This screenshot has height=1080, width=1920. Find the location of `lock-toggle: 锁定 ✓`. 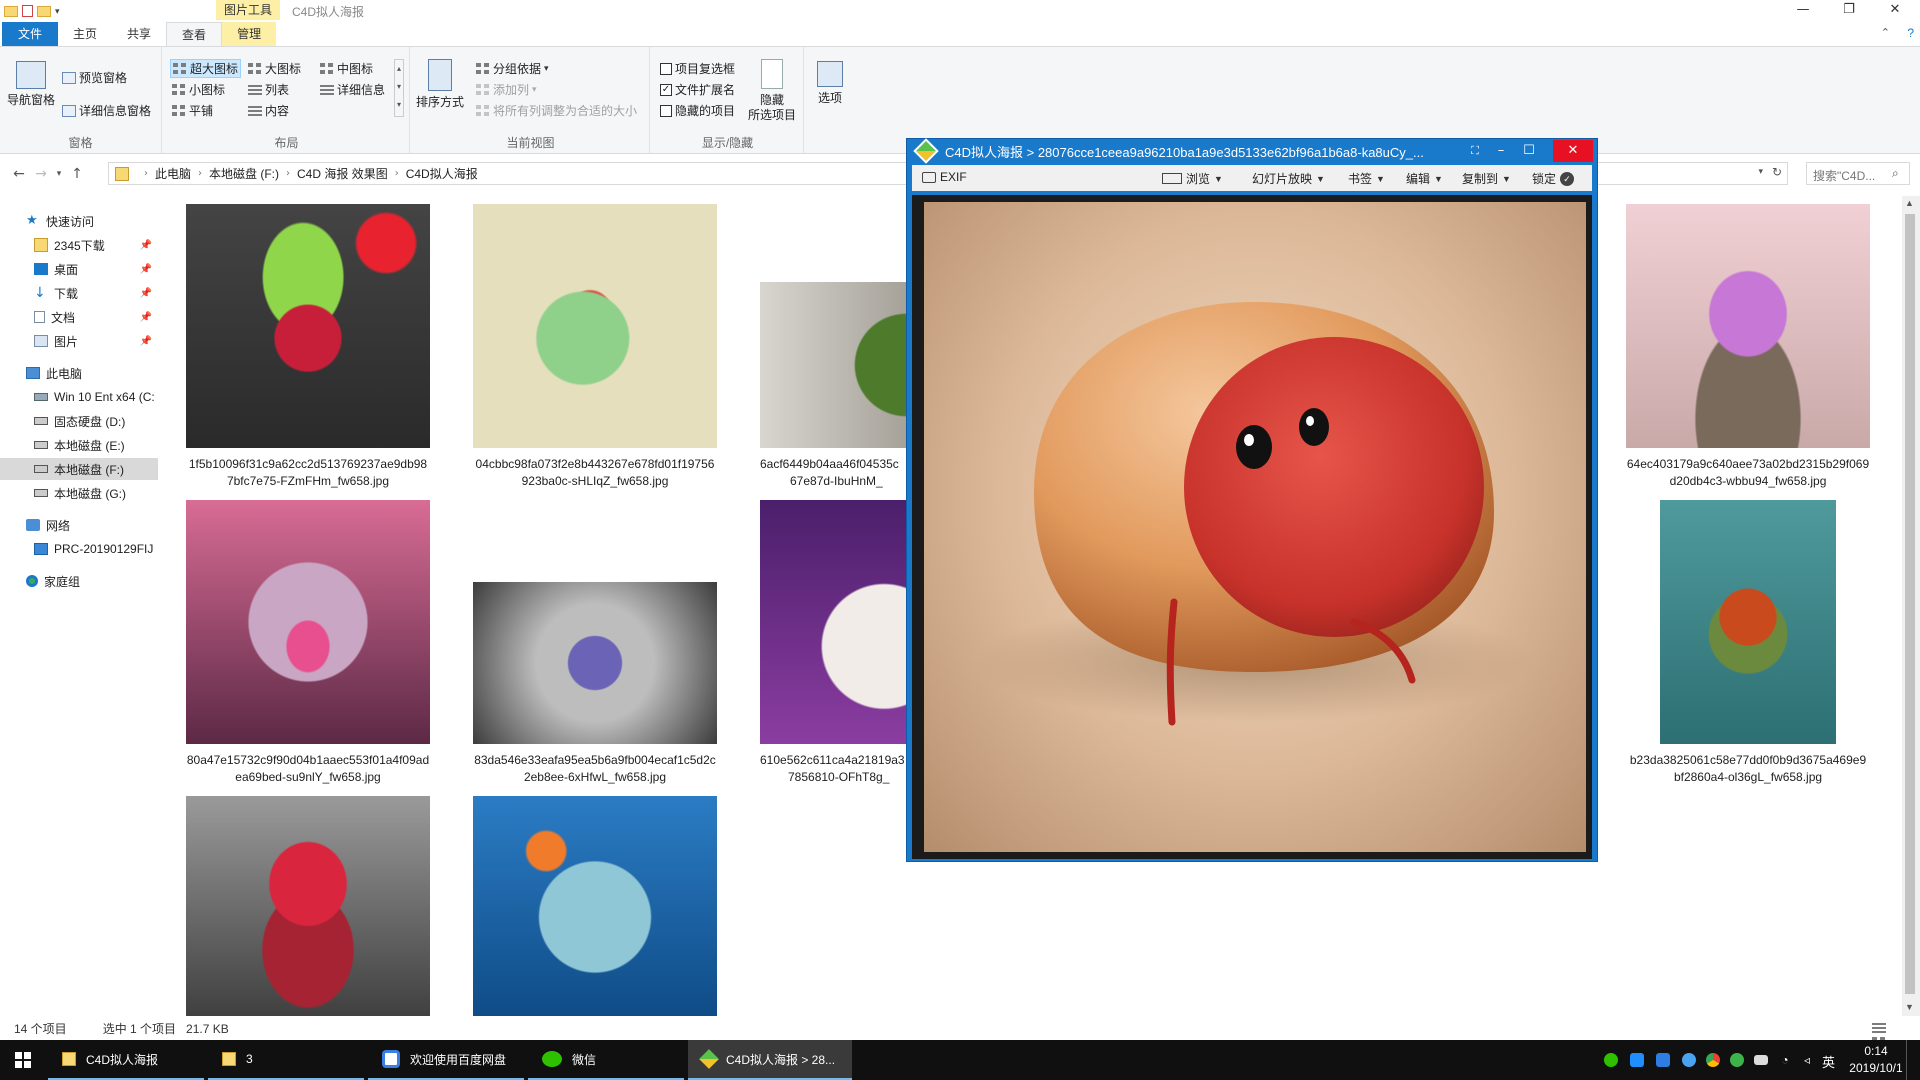

lock-toggle: 锁定 ✓ is located at coordinates (1553, 178).